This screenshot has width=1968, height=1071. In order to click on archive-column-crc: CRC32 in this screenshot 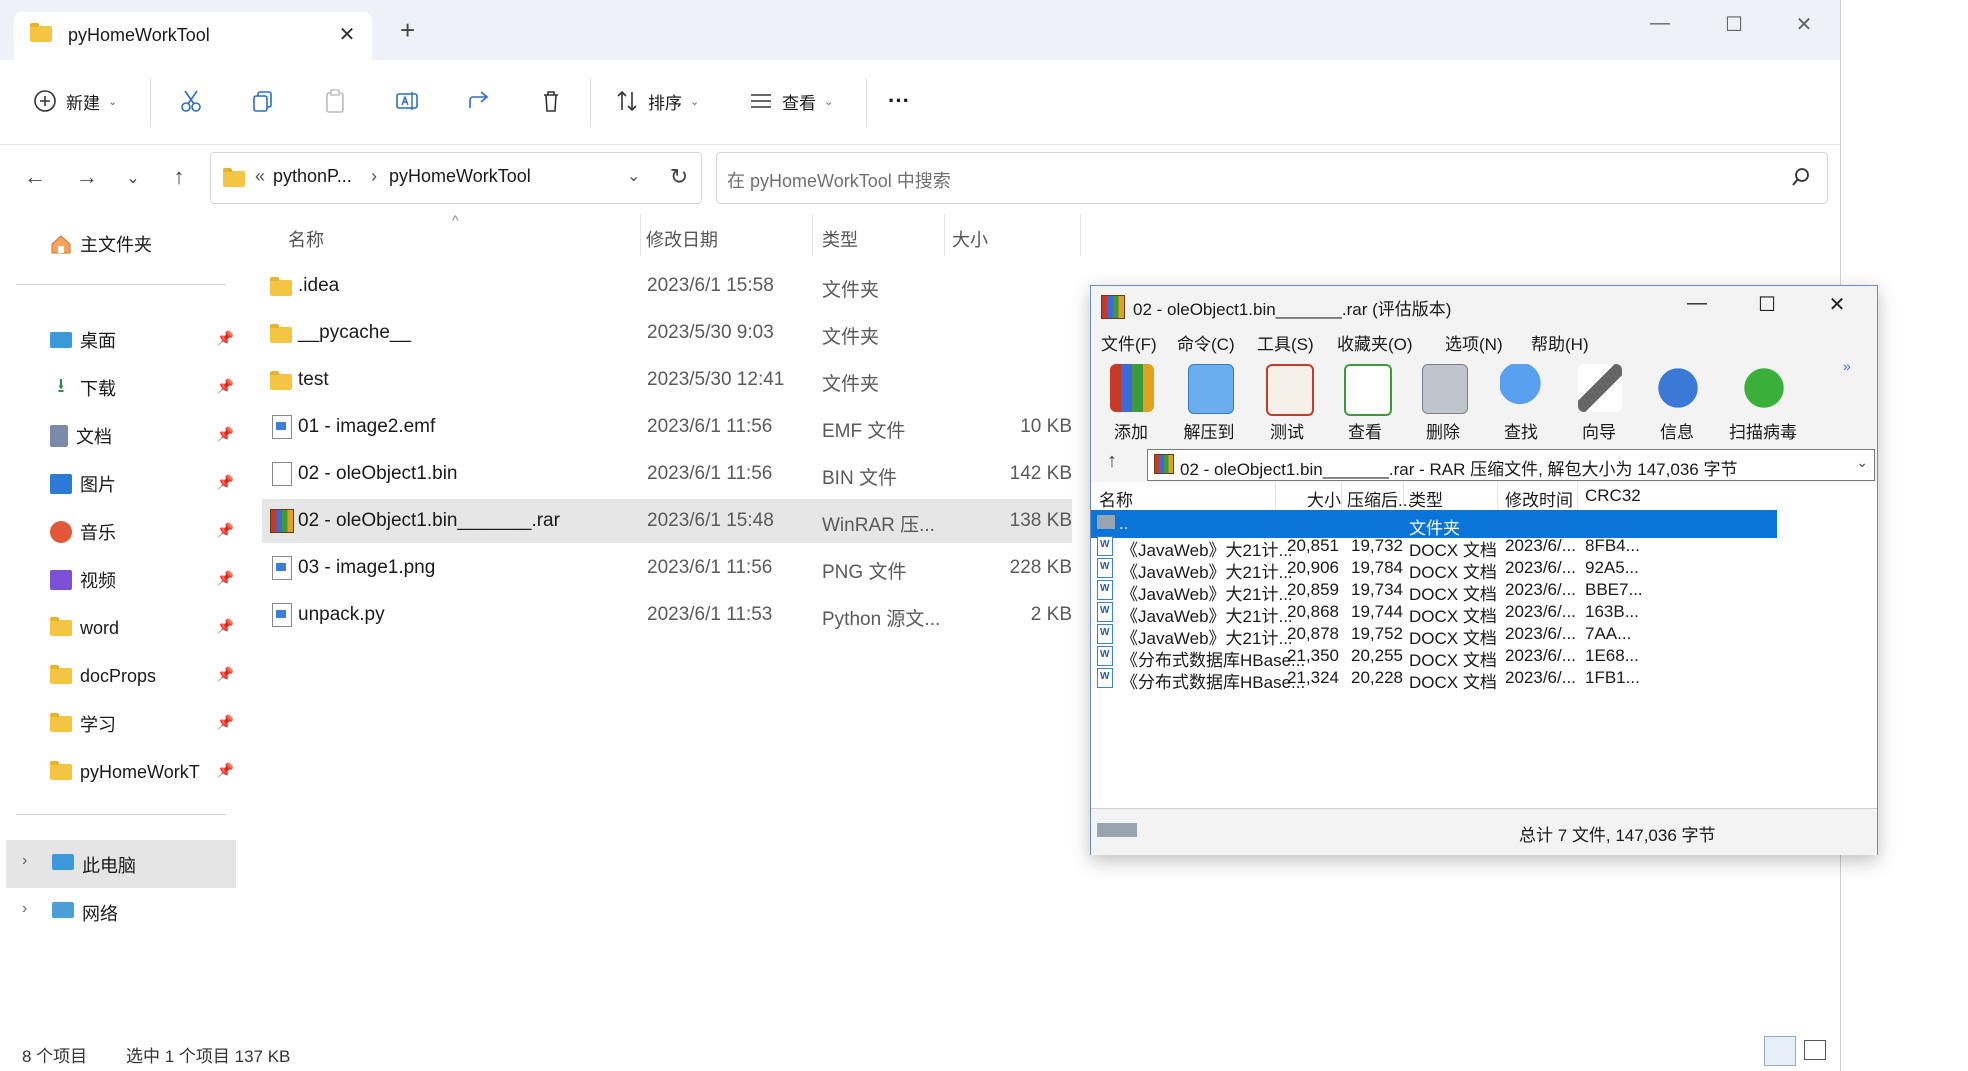, I will do `click(1613, 496)`.